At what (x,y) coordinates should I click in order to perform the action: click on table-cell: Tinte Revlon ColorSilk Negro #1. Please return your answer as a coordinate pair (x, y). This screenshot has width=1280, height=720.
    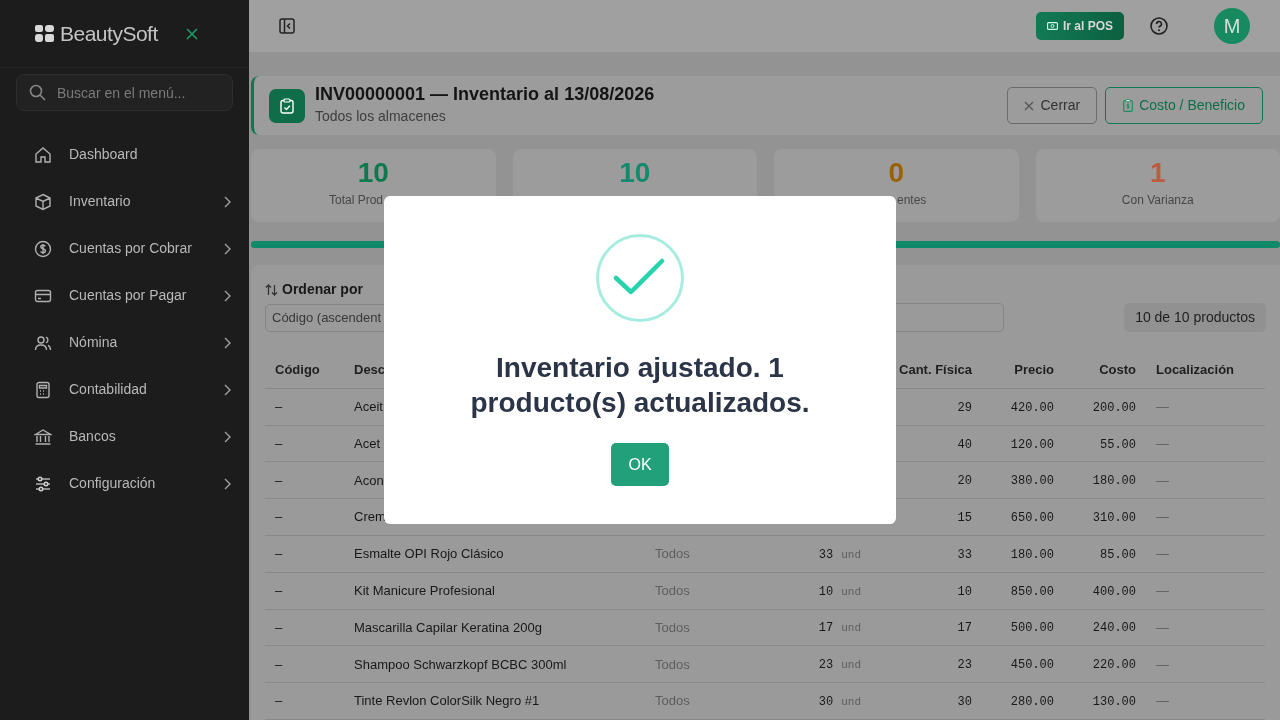
    Looking at the image, I should click on (447, 701).